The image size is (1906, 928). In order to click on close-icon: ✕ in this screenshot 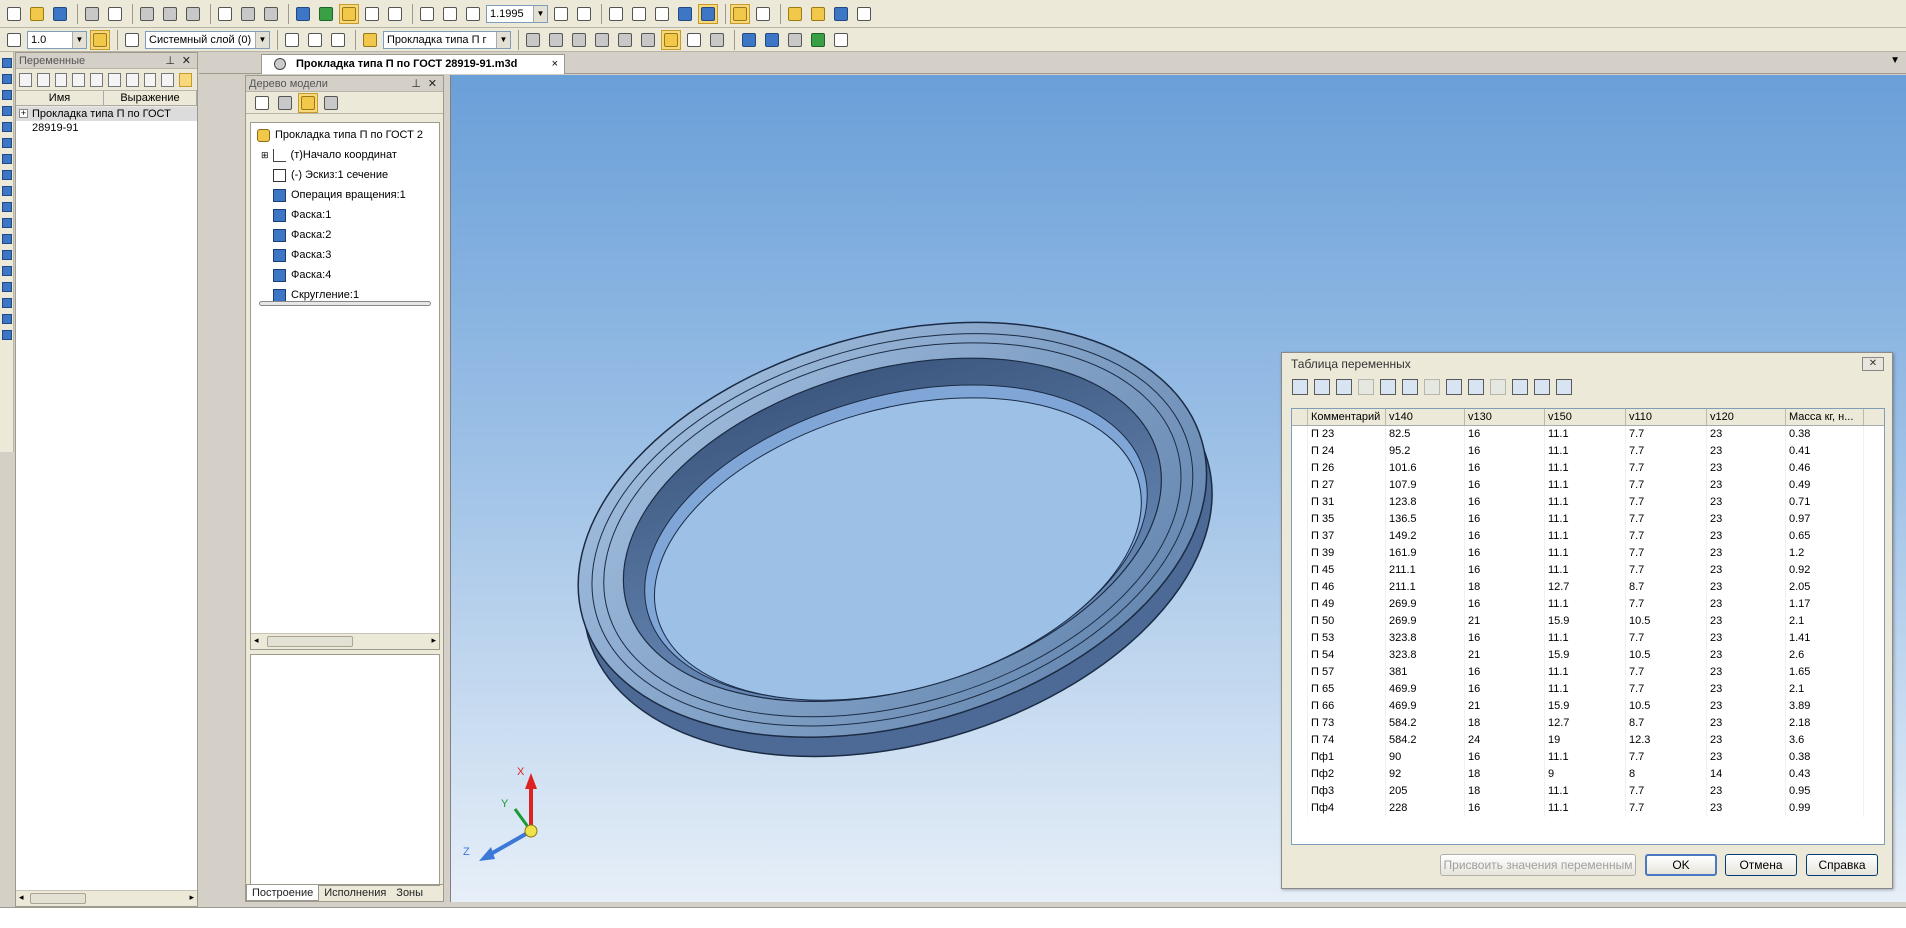, I will do `click(186, 61)`.